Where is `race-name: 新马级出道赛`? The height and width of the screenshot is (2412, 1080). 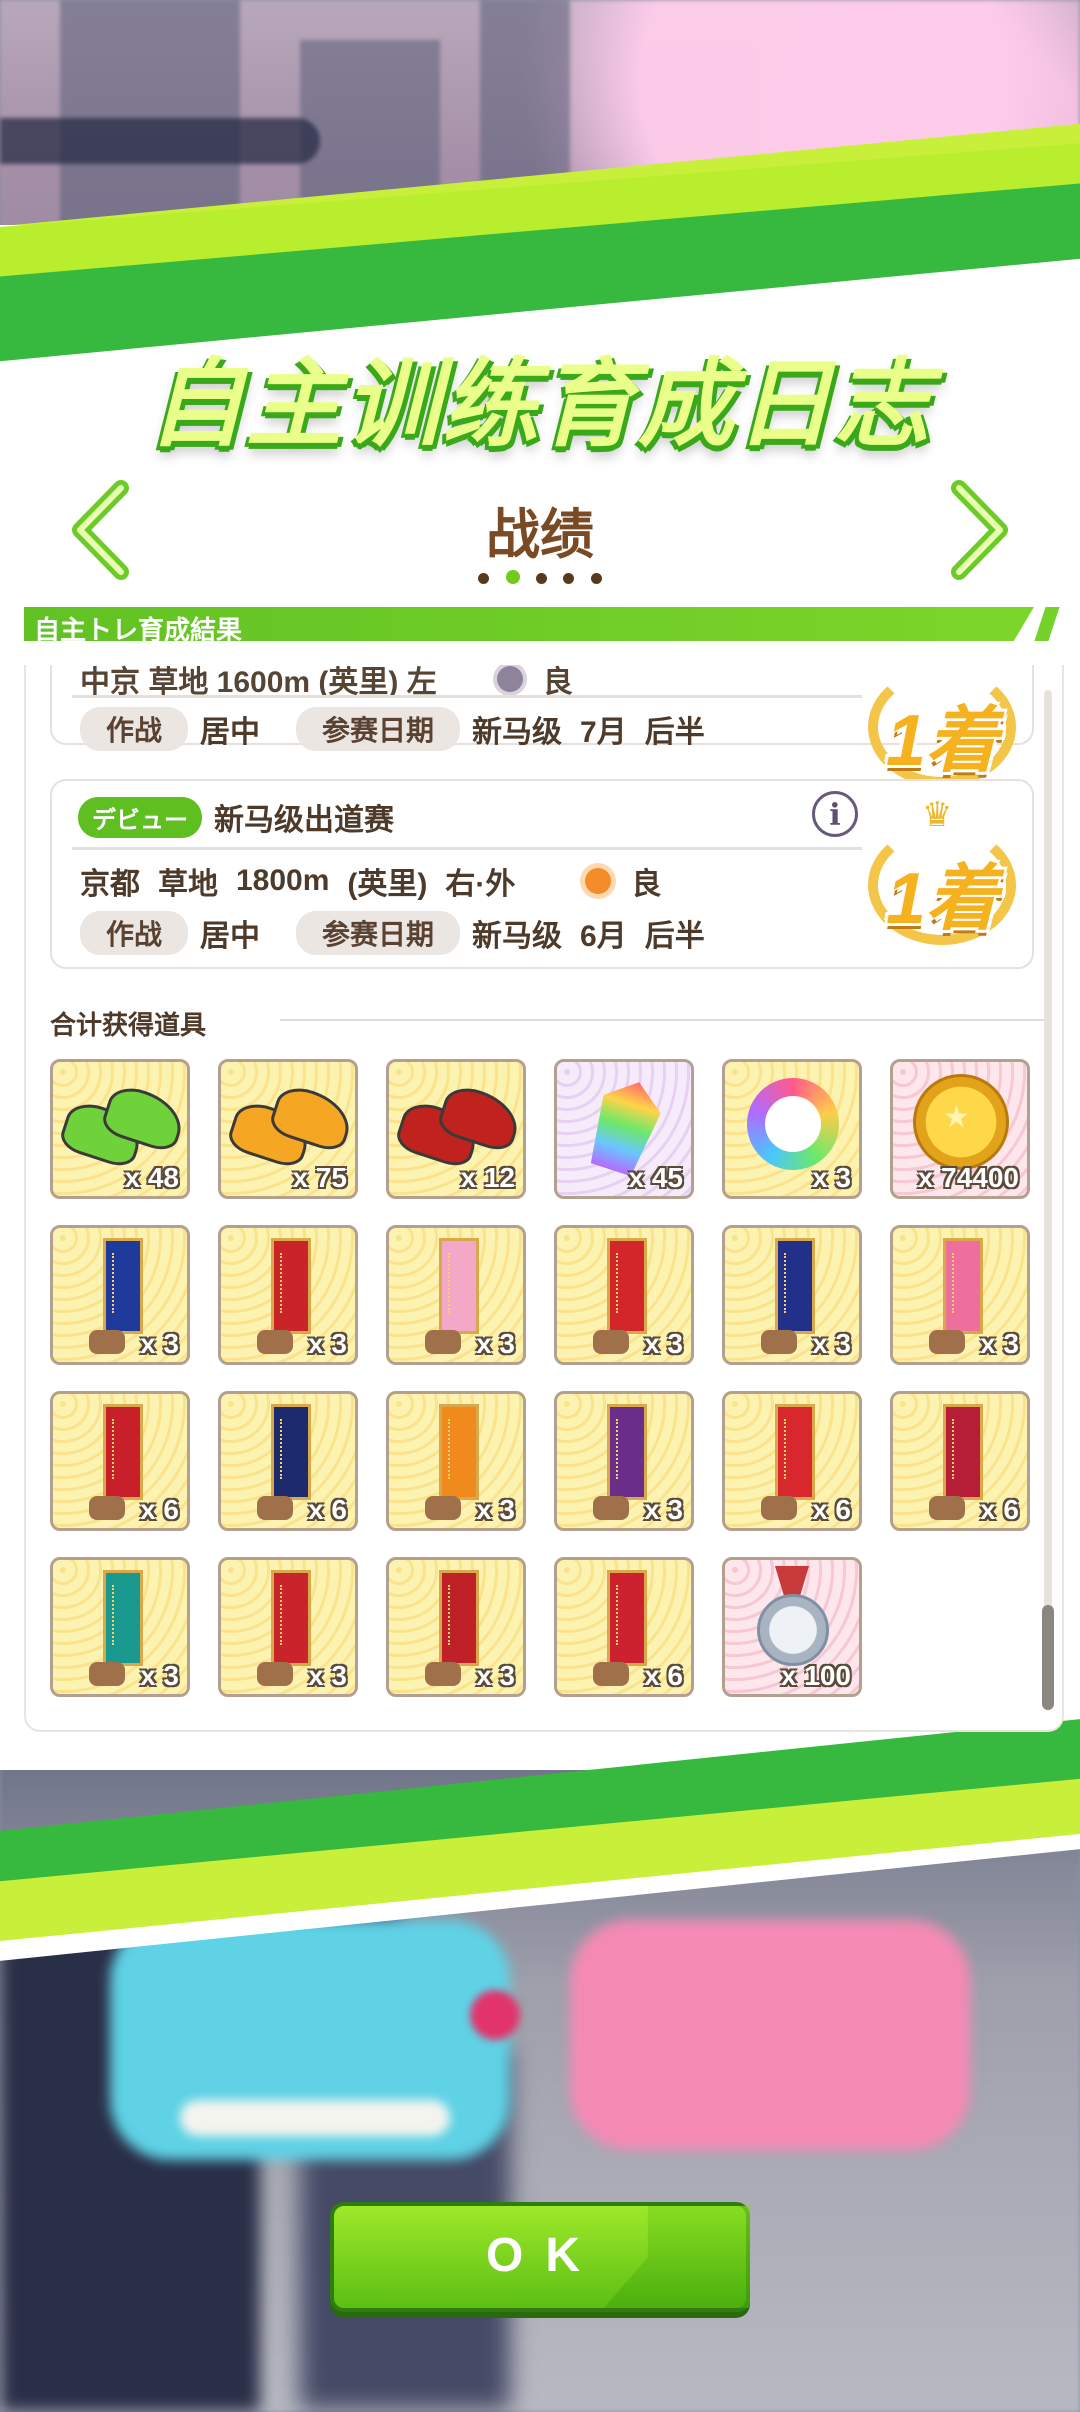 race-name: 新马级出道赛 is located at coordinates (304, 820).